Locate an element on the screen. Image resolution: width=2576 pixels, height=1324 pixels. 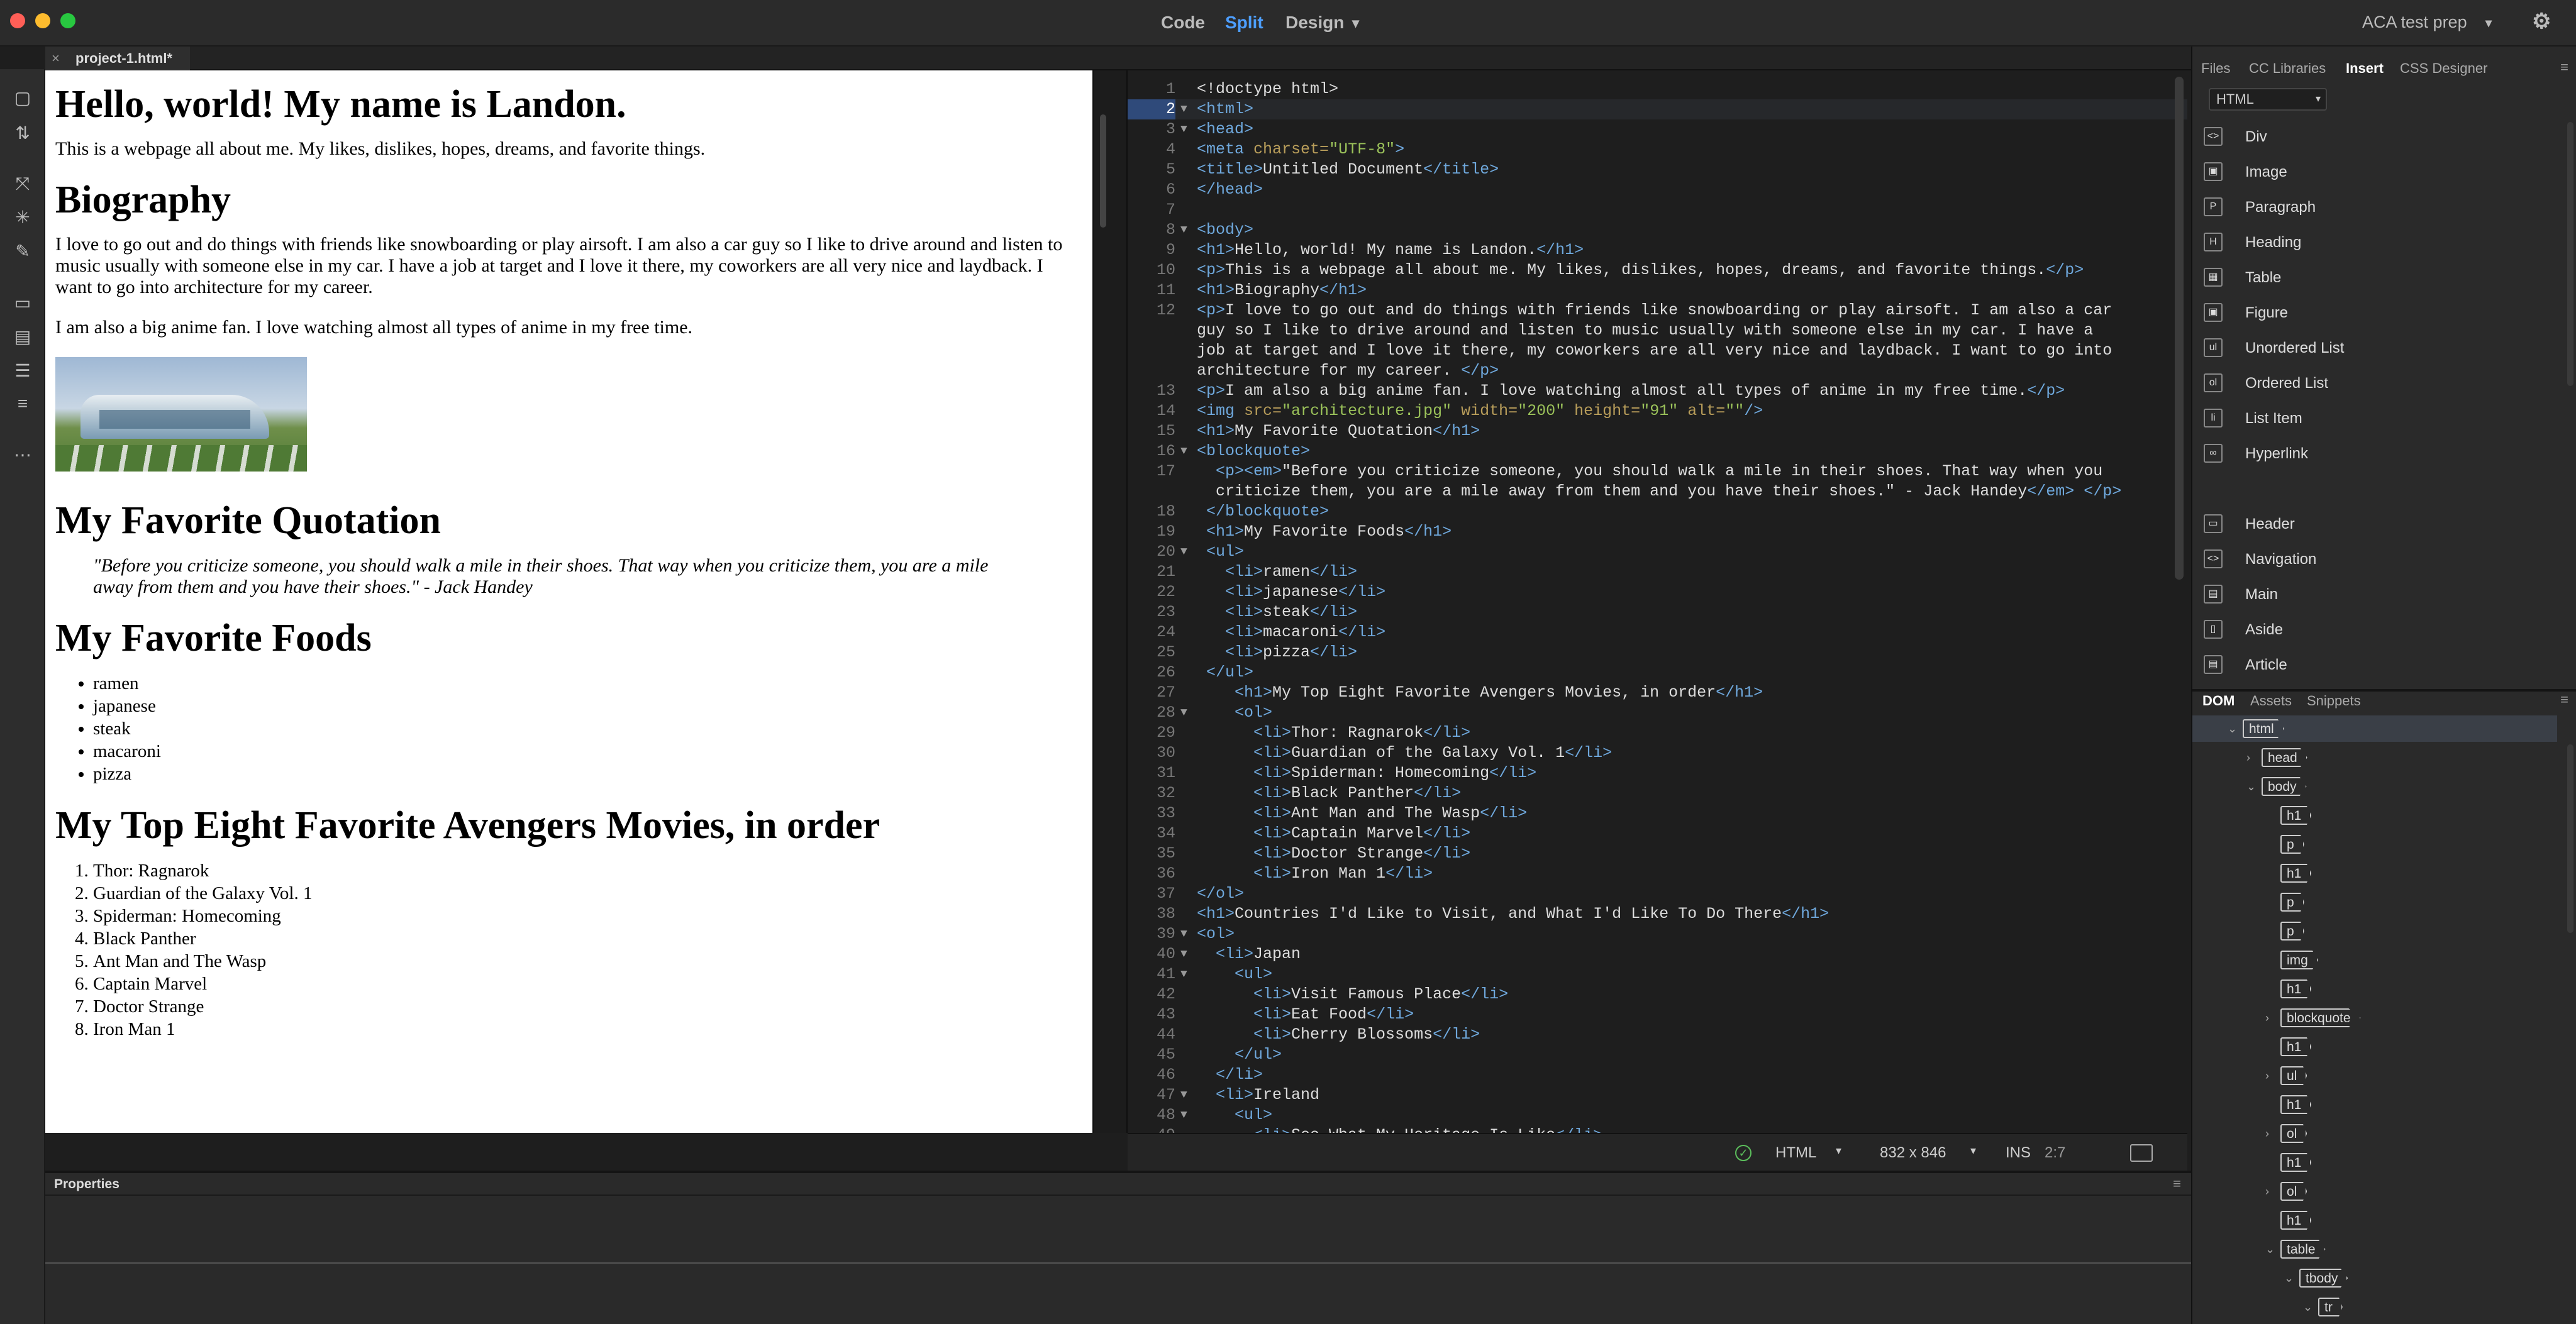
code-line: 35 <li>Doctor Strange</li> is located at coordinates (1657, 854).